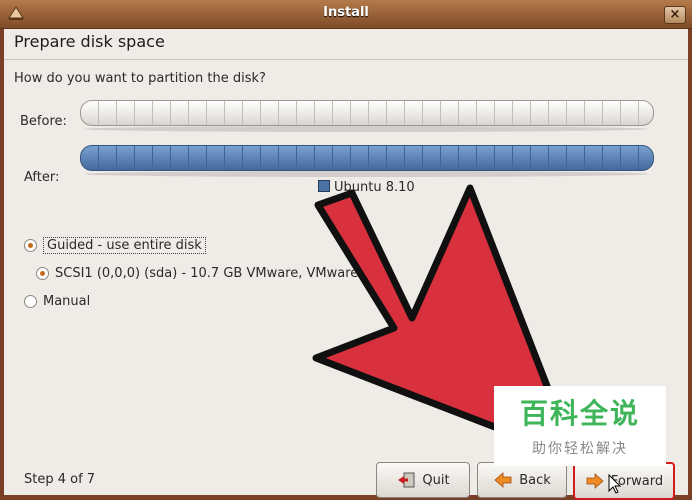 The image size is (692, 500). I want to click on manual-option: Manual, so click(57, 301).